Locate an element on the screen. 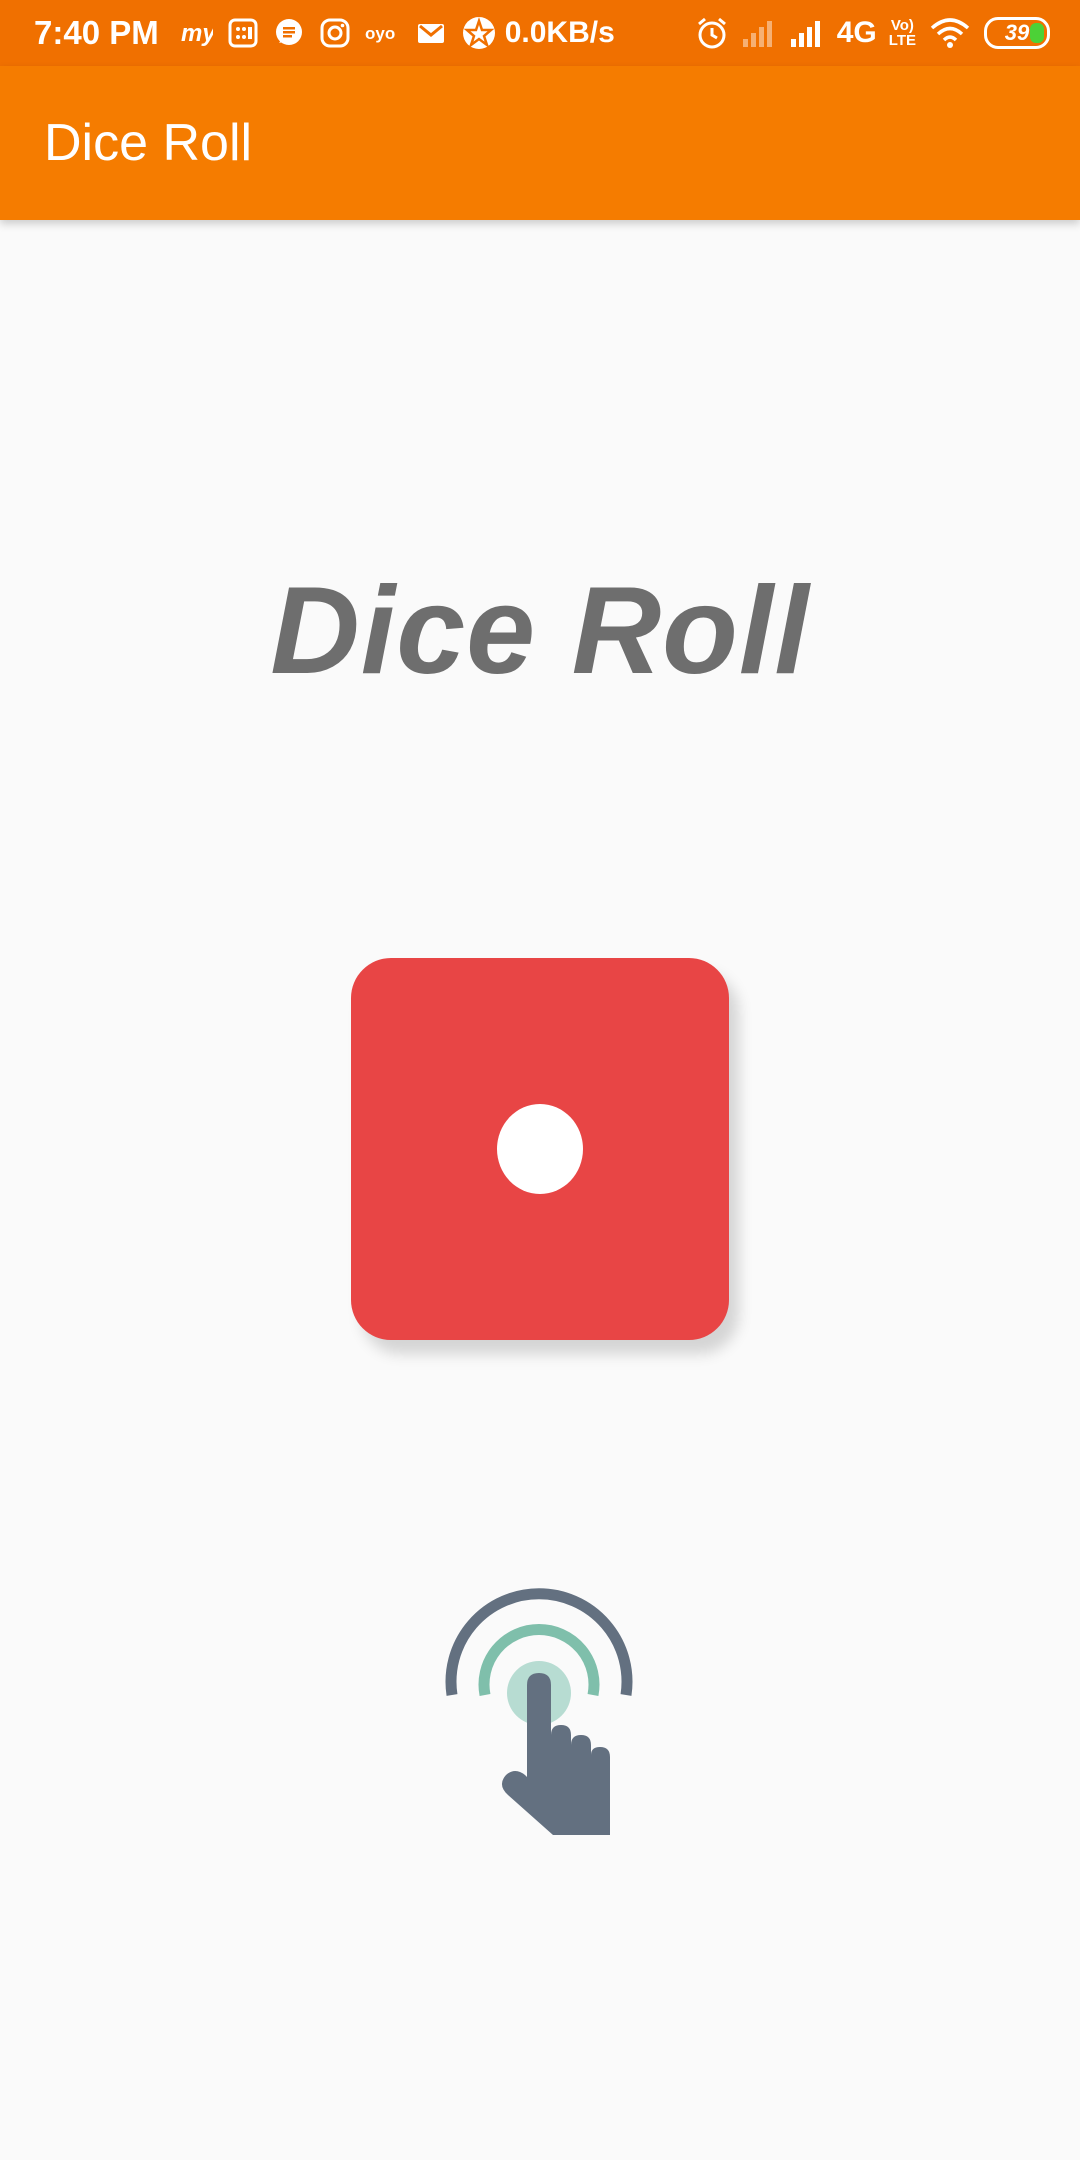 Image resolution: width=1080 pixels, height=2160 pixels. gmail-icon is located at coordinates (431, 33).